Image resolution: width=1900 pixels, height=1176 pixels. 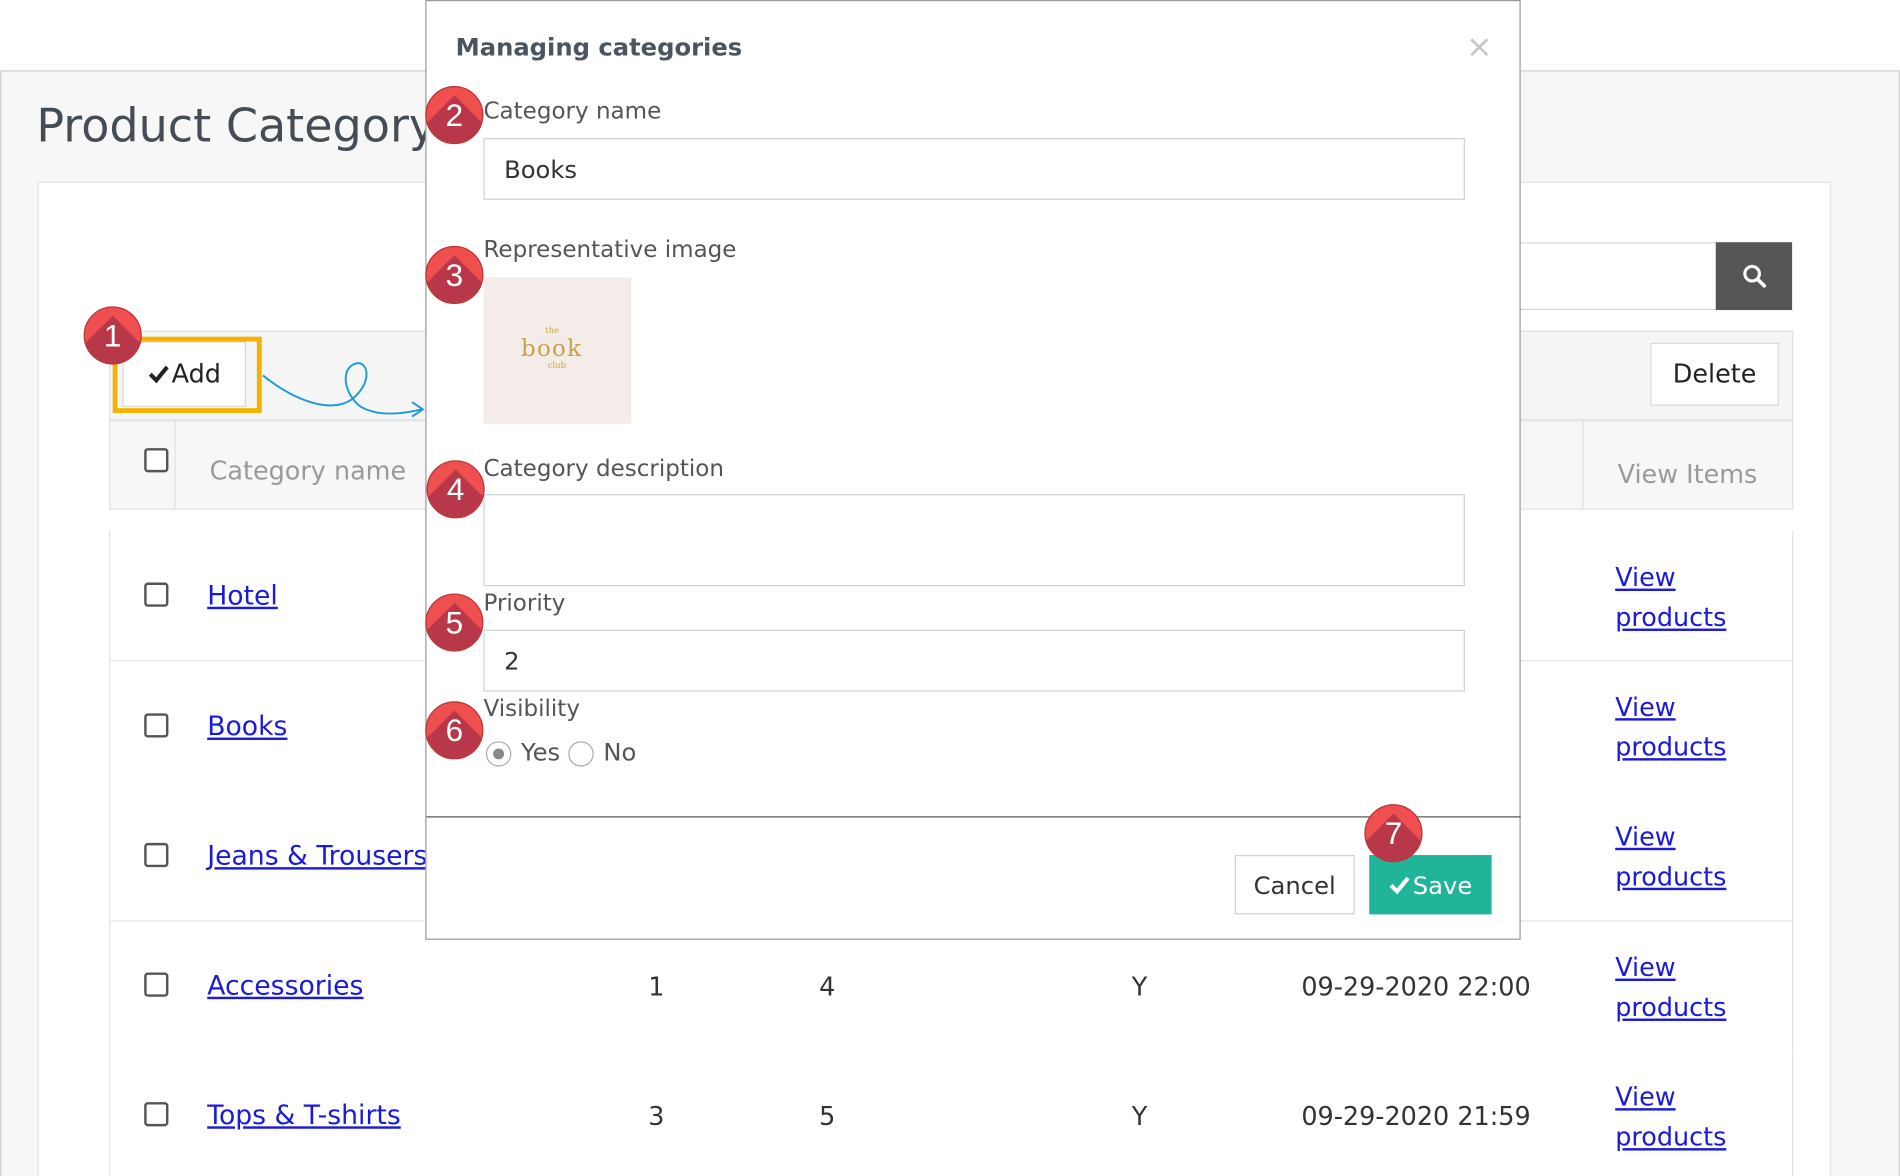 I want to click on priority-label: Priority, so click(x=524, y=603).